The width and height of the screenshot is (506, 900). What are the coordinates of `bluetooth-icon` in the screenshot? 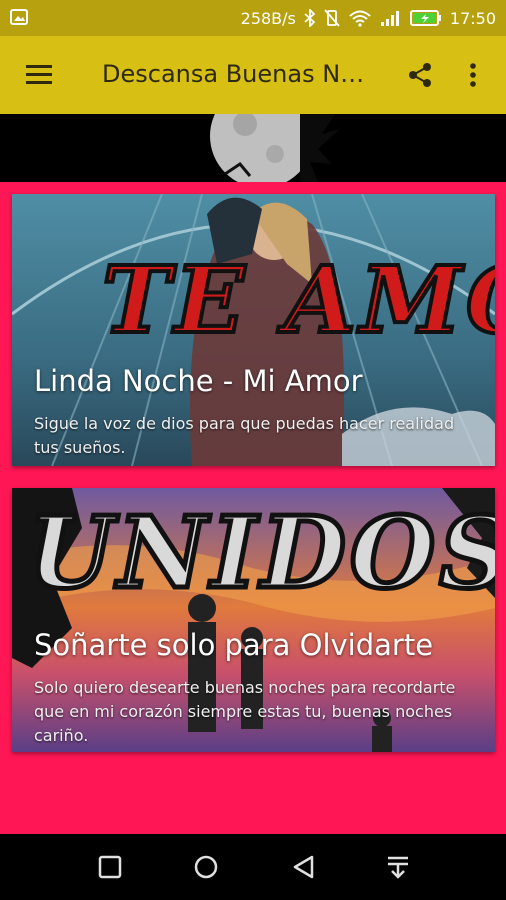 It's located at (310, 18).